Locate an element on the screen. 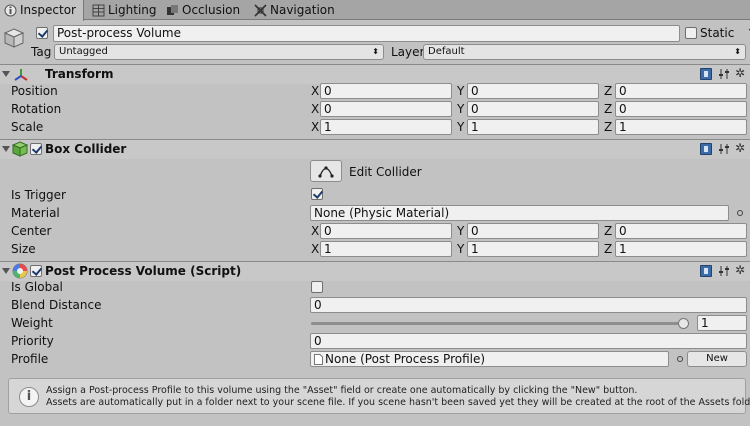  static-dropdown-arrow: ▼ is located at coordinates (747, 33).